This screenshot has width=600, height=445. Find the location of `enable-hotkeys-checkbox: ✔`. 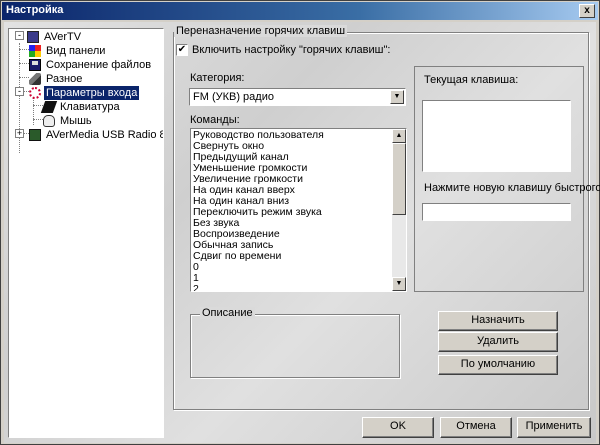

enable-hotkeys-checkbox: ✔ is located at coordinates (182, 50).